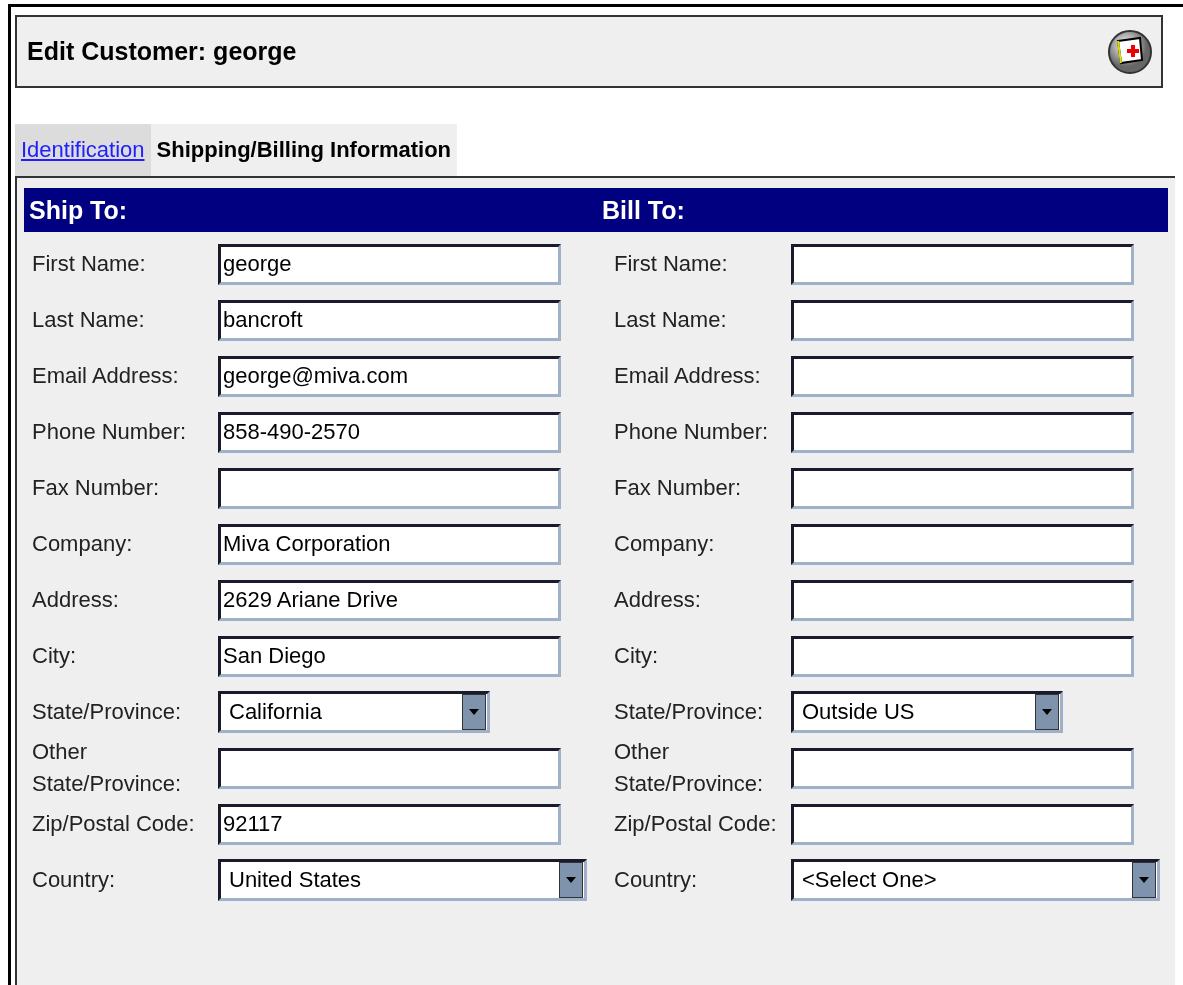 The image size is (1183, 985). What do you see at coordinates (644, 210) in the screenshot?
I see `section-heading: Bill To:` at bounding box center [644, 210].